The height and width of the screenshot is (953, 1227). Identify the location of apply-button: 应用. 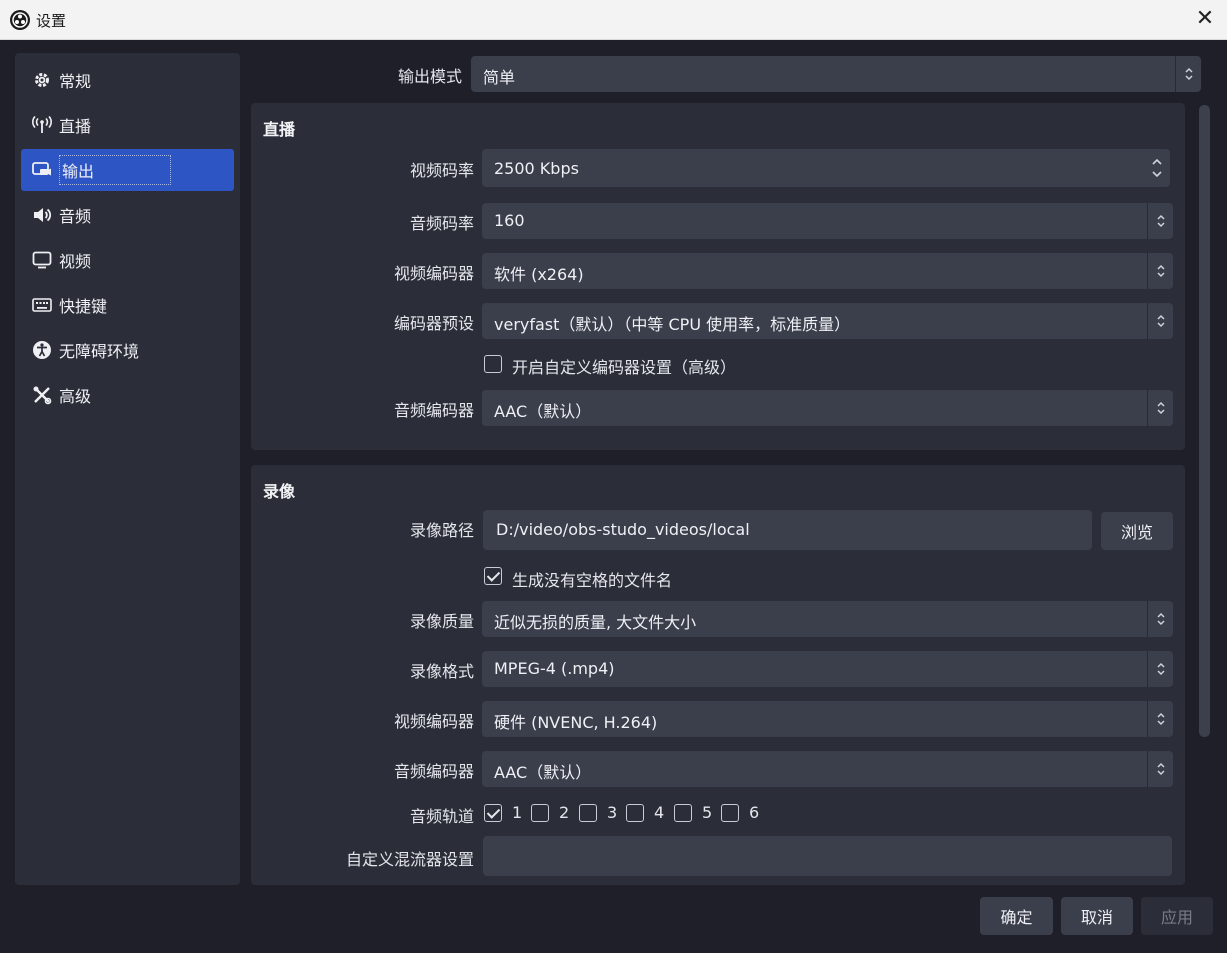
(1177, 916).